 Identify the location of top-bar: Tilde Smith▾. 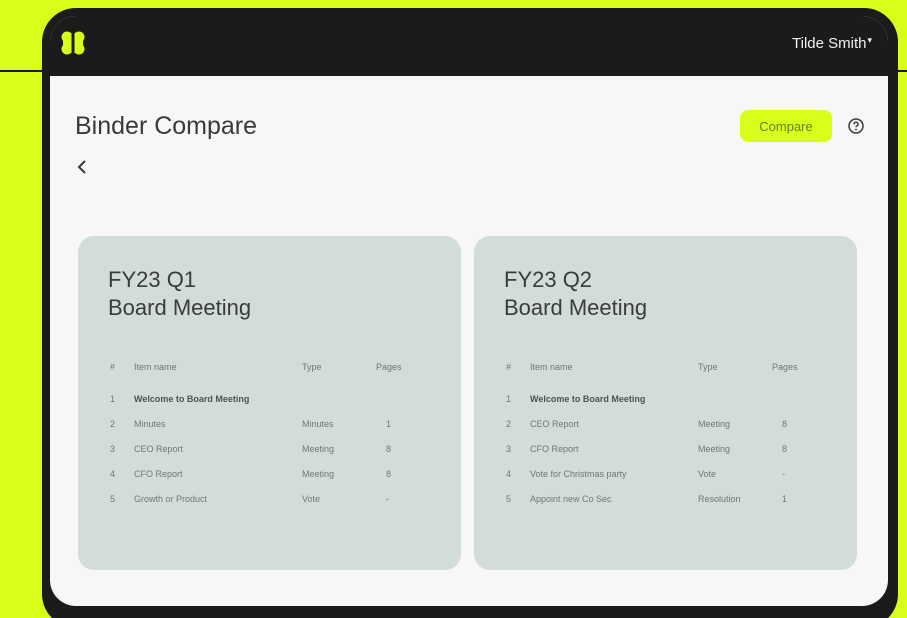
(469, 46).